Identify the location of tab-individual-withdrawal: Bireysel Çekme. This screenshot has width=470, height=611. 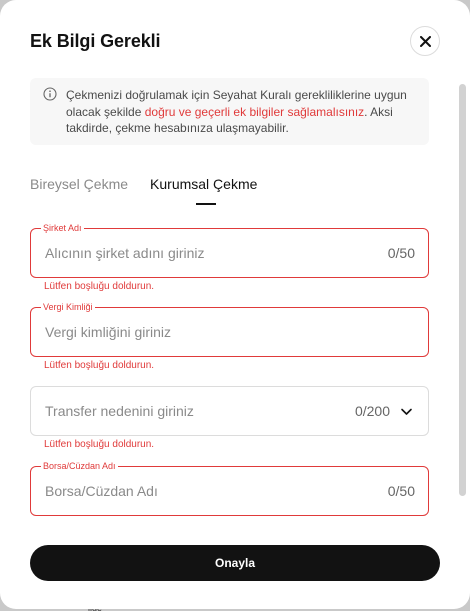
(79, 184).